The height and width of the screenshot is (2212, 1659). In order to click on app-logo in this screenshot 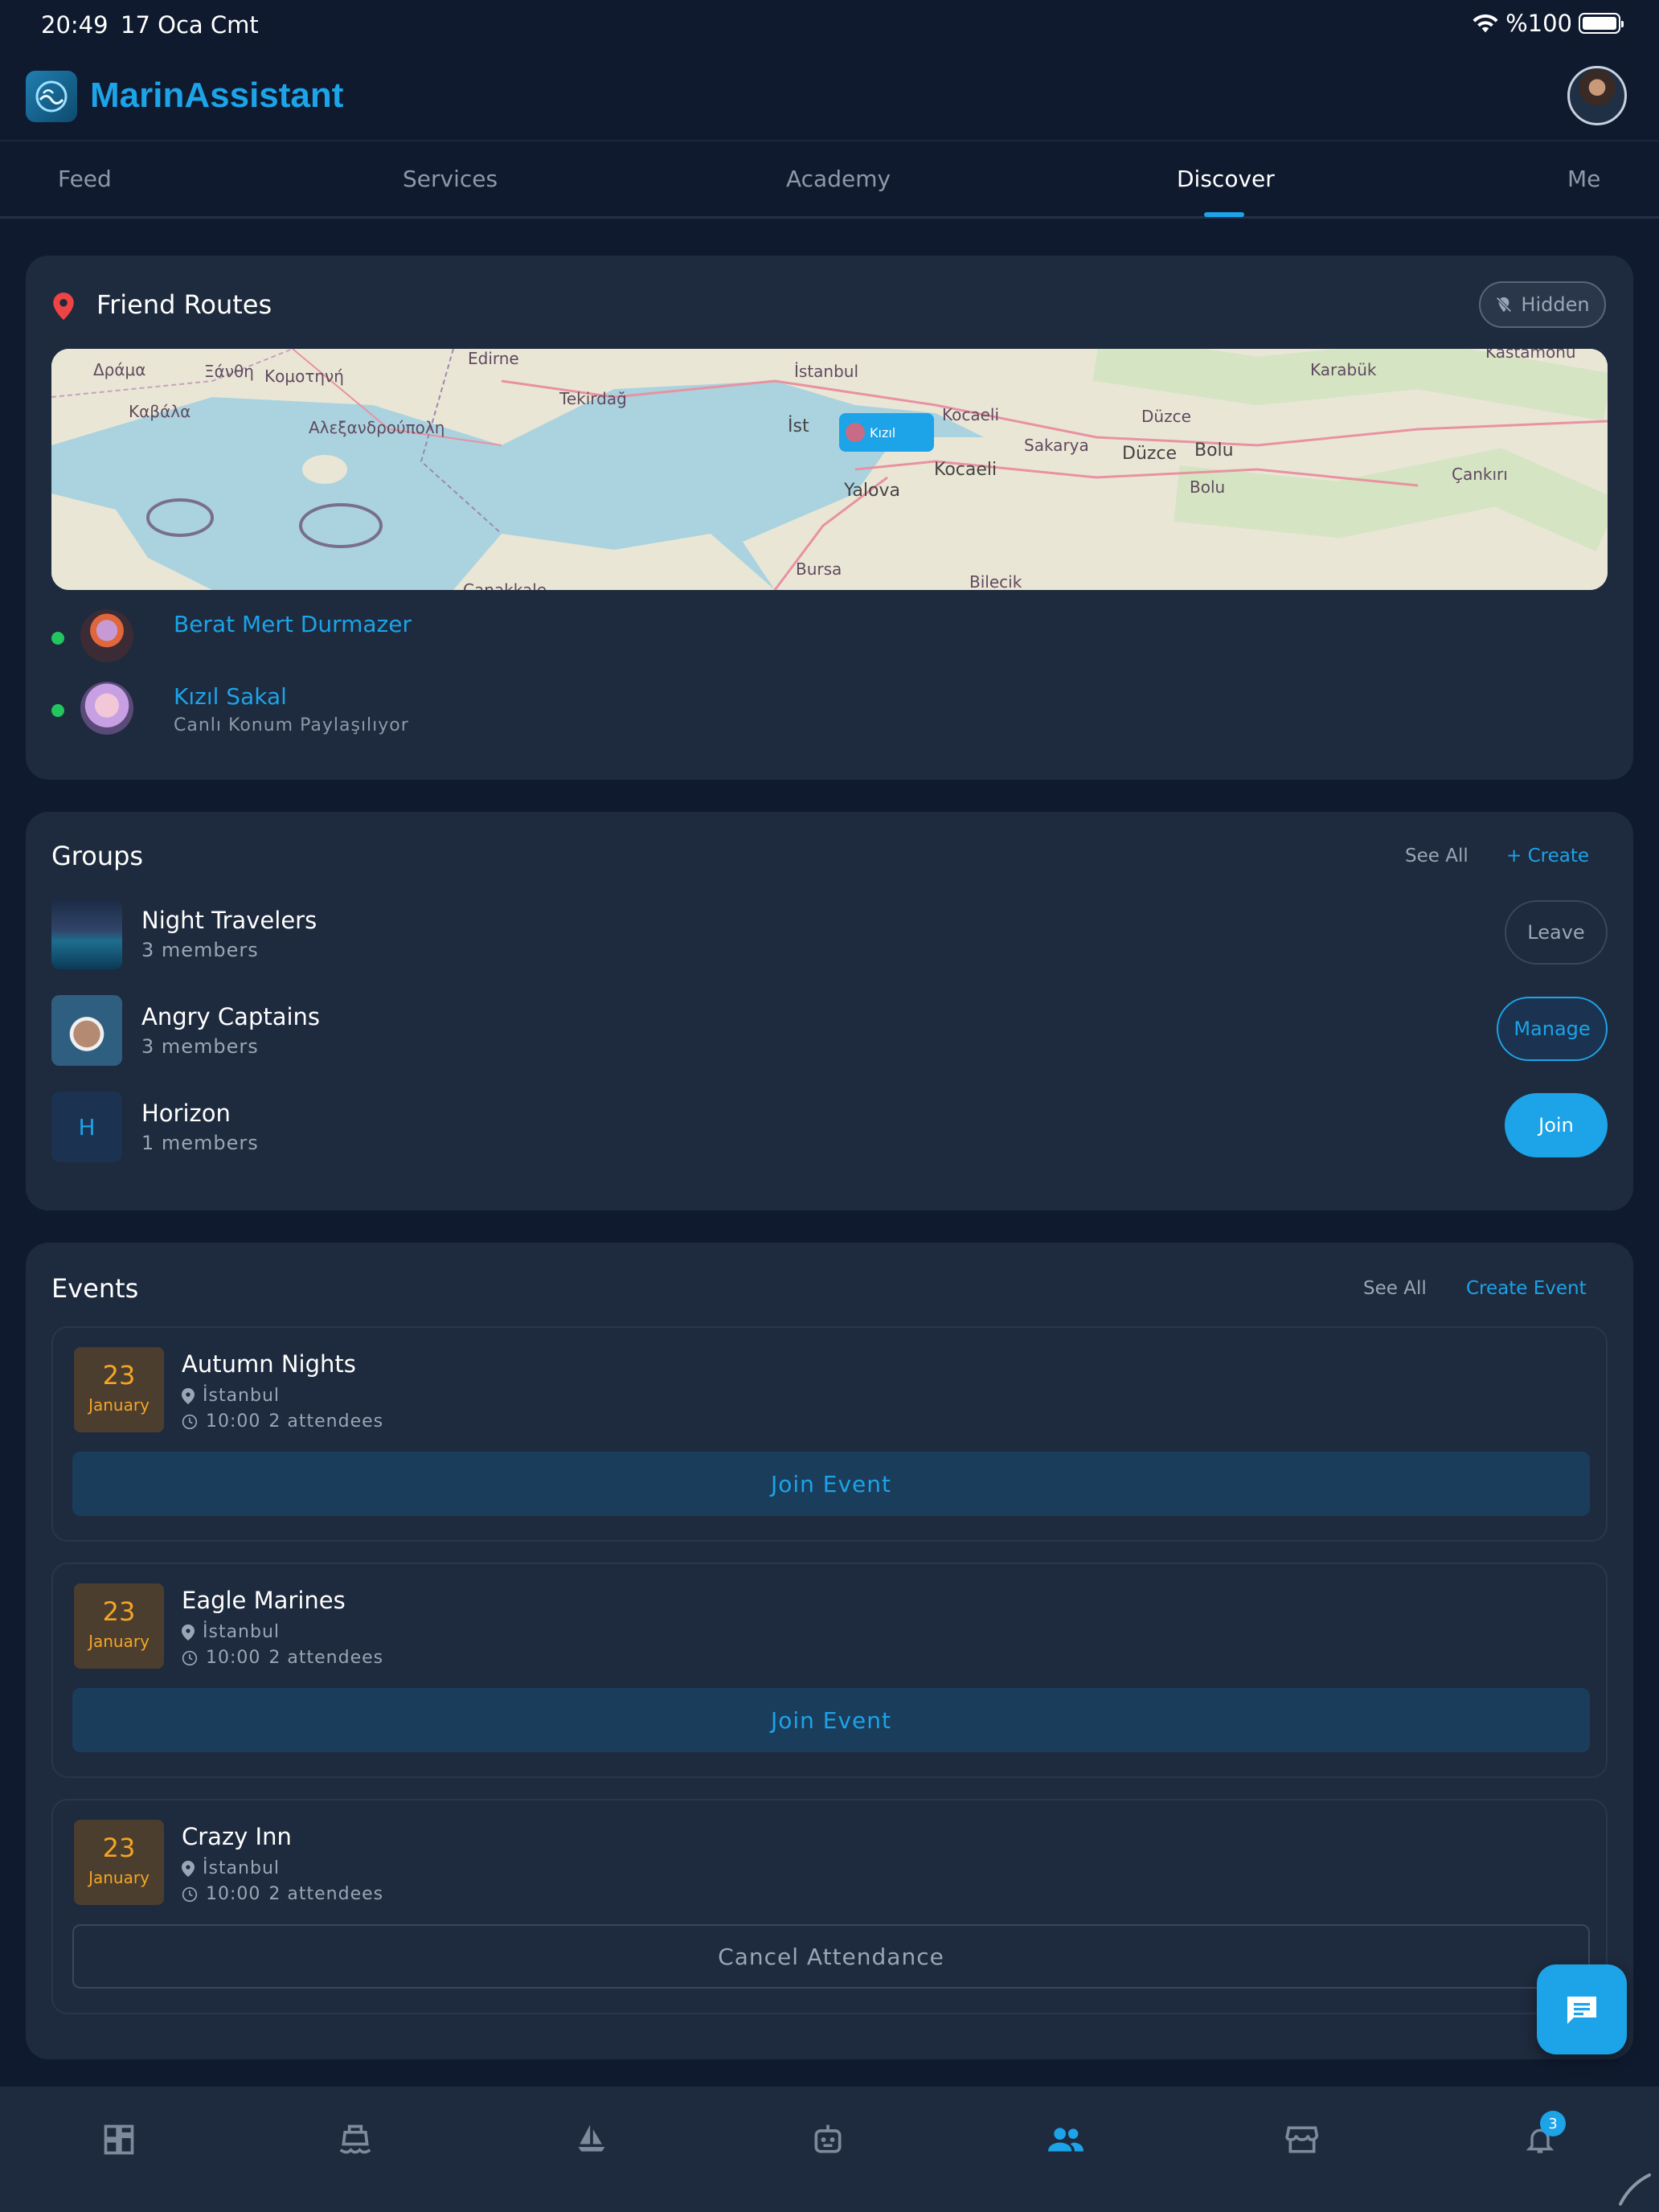, I will do `click(51, 96)`.